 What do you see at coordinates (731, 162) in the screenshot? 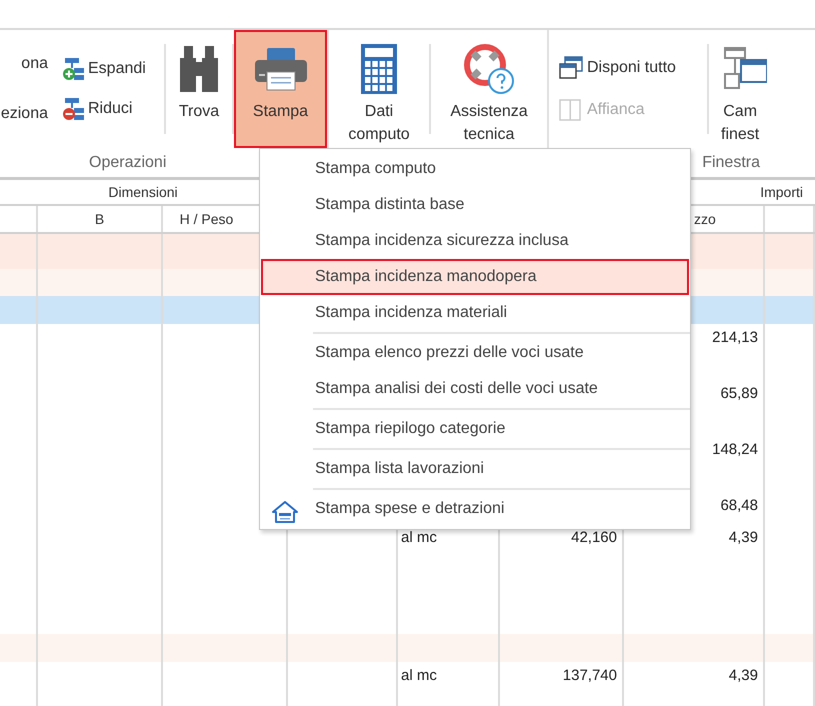
I see `group-label: Finestra` at bounding box center [731, 162].